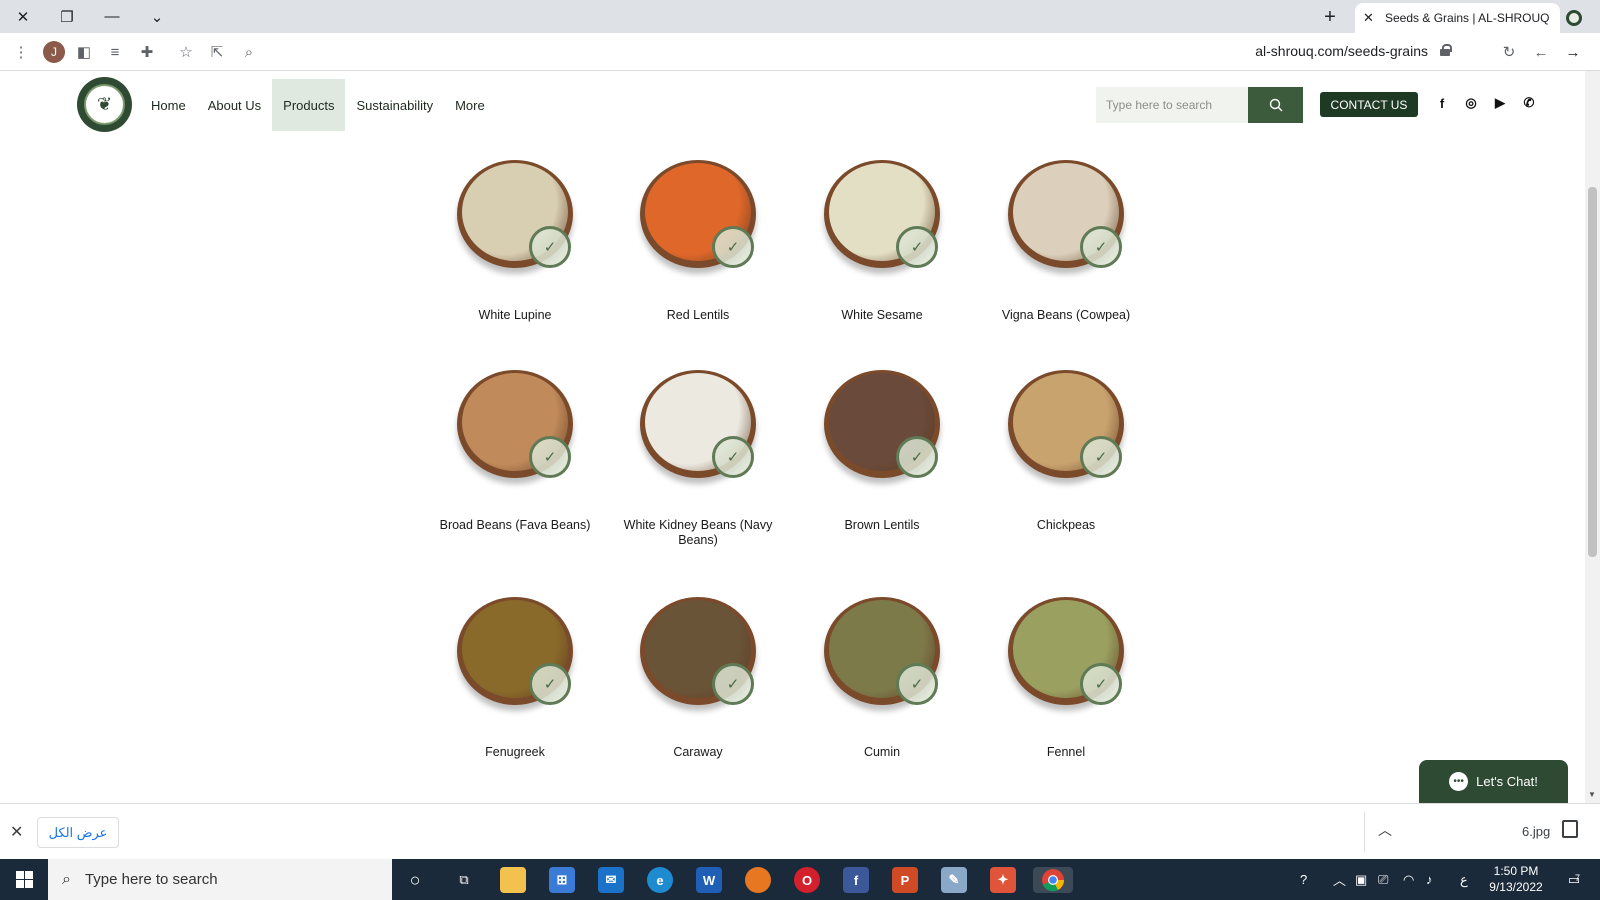 This screenshot has width=1600, height=900. What do you see at coordinates (1330, 17) in the screenshot?
I see `new-tab-button: +` at bounding box center [1330, 17].